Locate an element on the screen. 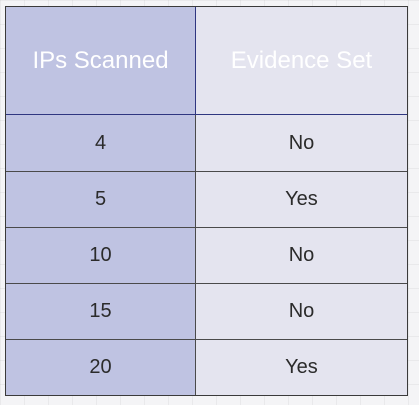 The width and height of the screenshot is (419, 405). table-cell-ips: 15 is located at coordinates (101, 311).